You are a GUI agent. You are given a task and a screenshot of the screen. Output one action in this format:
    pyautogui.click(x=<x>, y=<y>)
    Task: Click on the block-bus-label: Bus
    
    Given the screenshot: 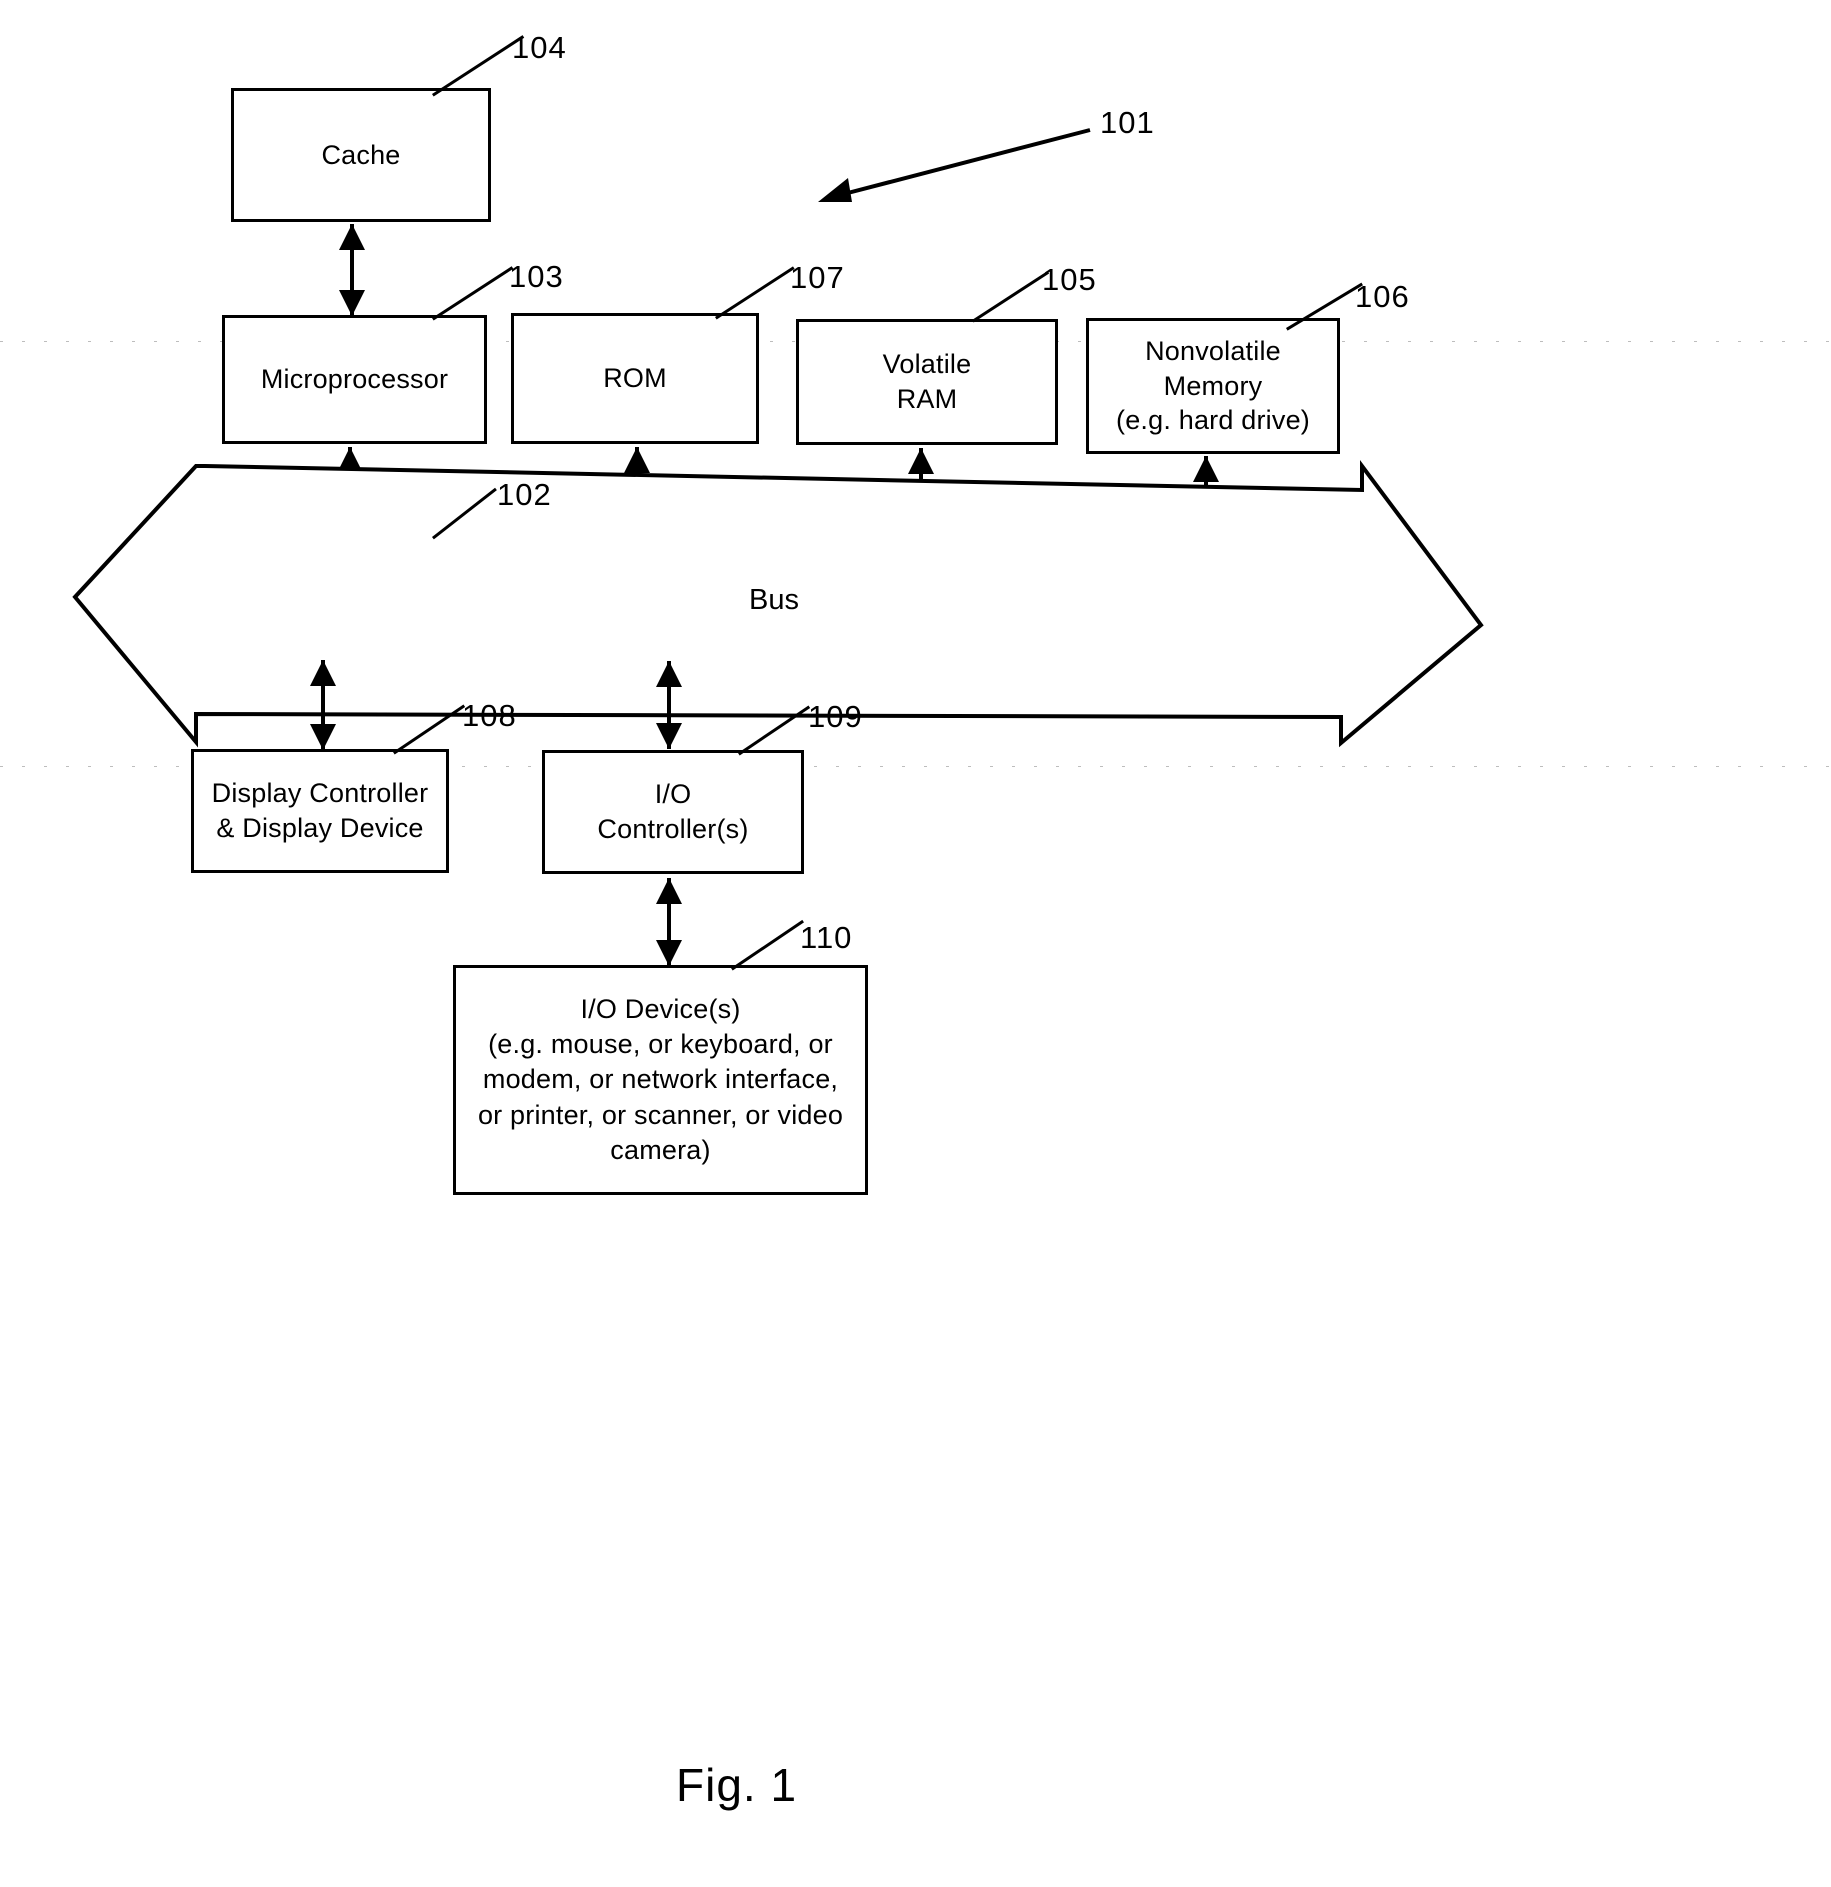 What is the action you would take?
    pyautogui.click(x=774, y=600)
    